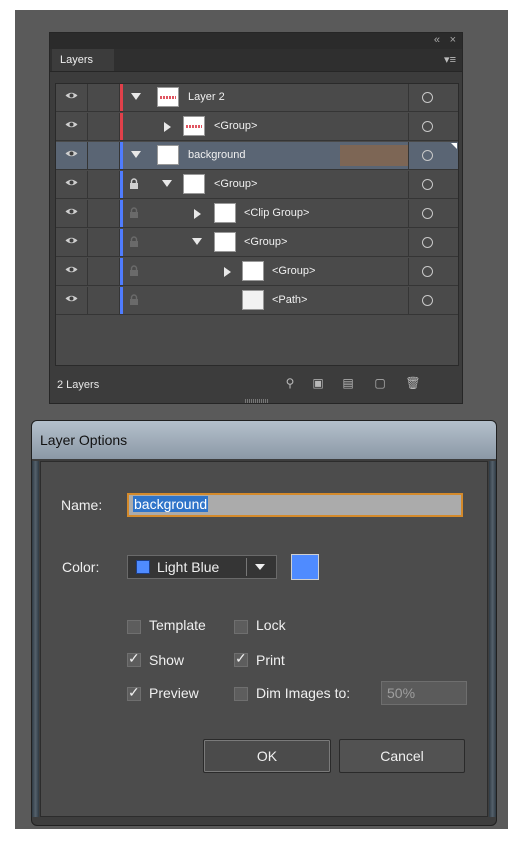 This screenshot has height=842, width=508. I want to click on close-icon: ×, so click(453, 40).